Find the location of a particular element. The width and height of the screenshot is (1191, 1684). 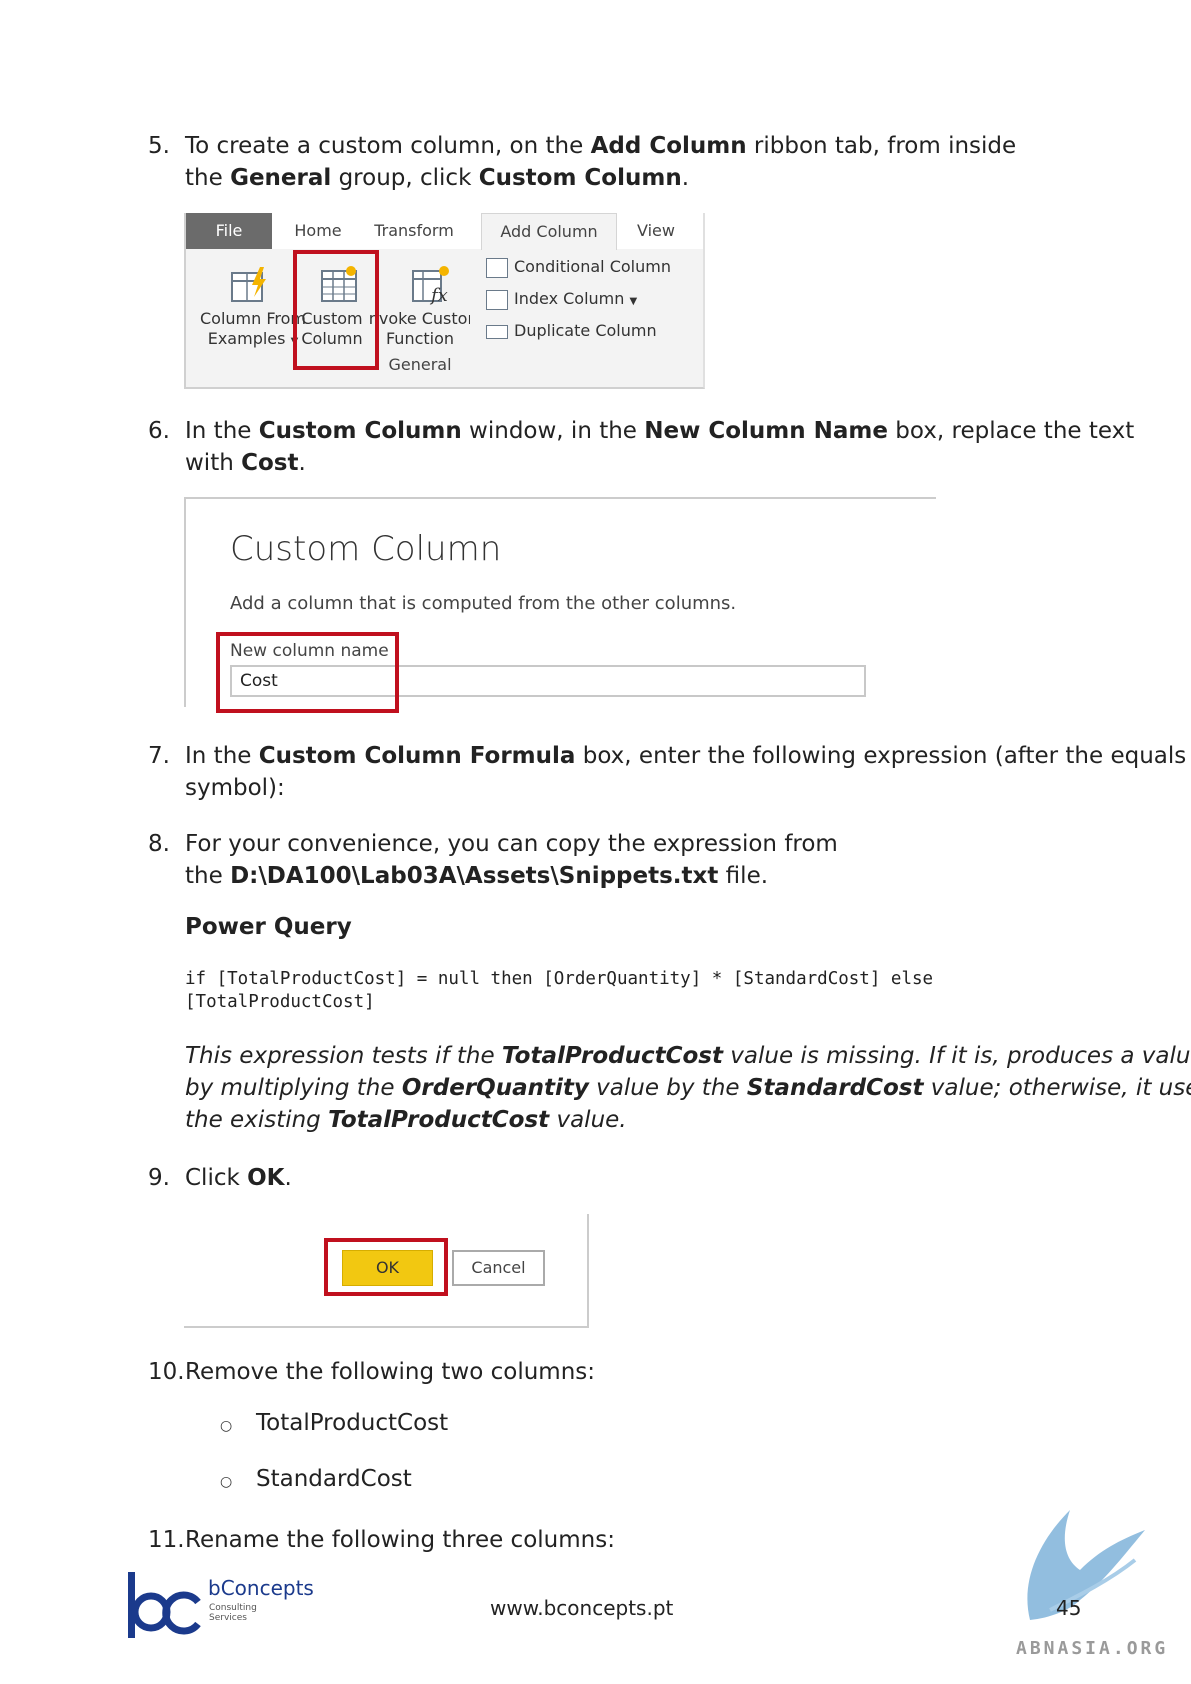

dialog-title: Custom Column is located at coordinates (366, 549).